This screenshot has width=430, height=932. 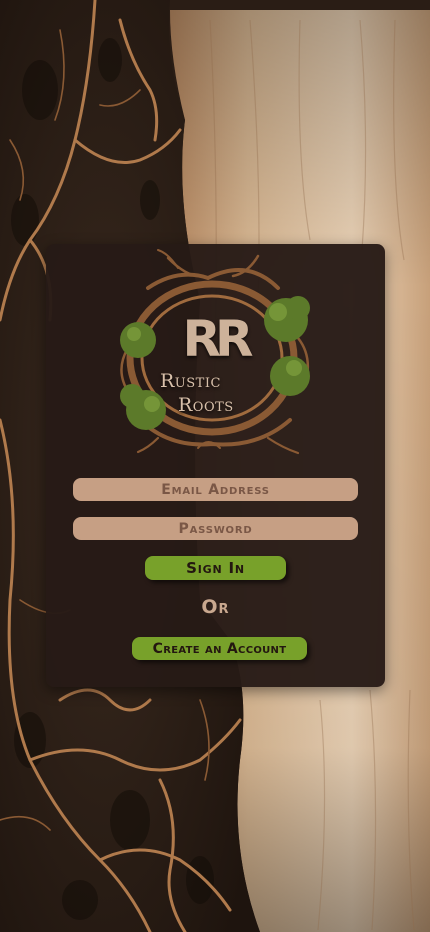 What do you see at coordinates (206, 405) in the screenshot?
I see `logo-word-roots: Roots` at bounding box center [206, 405].